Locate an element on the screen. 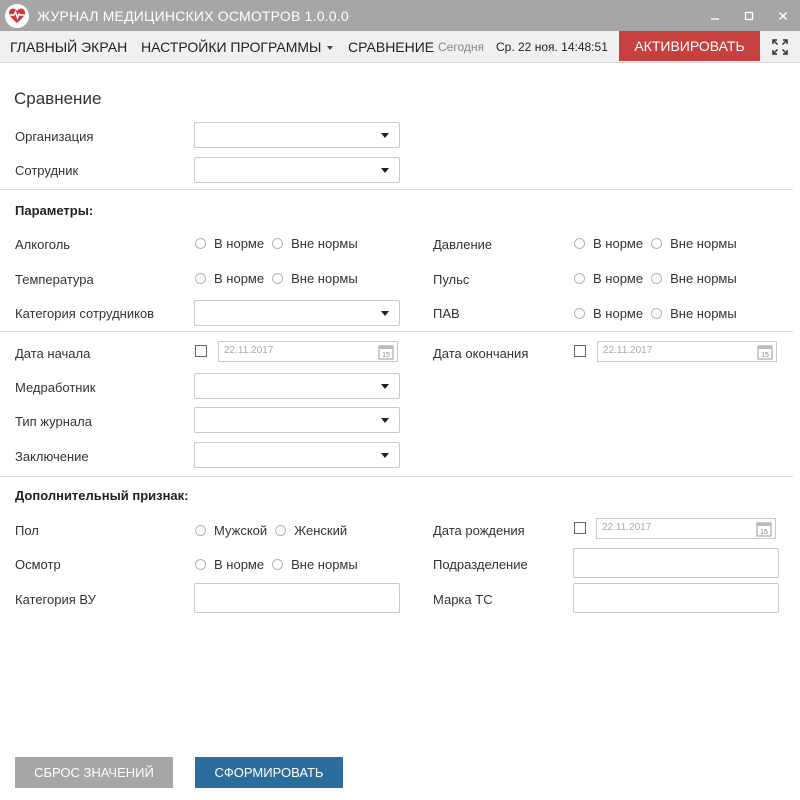 The image size is (800, 800). fullscreen-icon is located at coordinates (780, 47).